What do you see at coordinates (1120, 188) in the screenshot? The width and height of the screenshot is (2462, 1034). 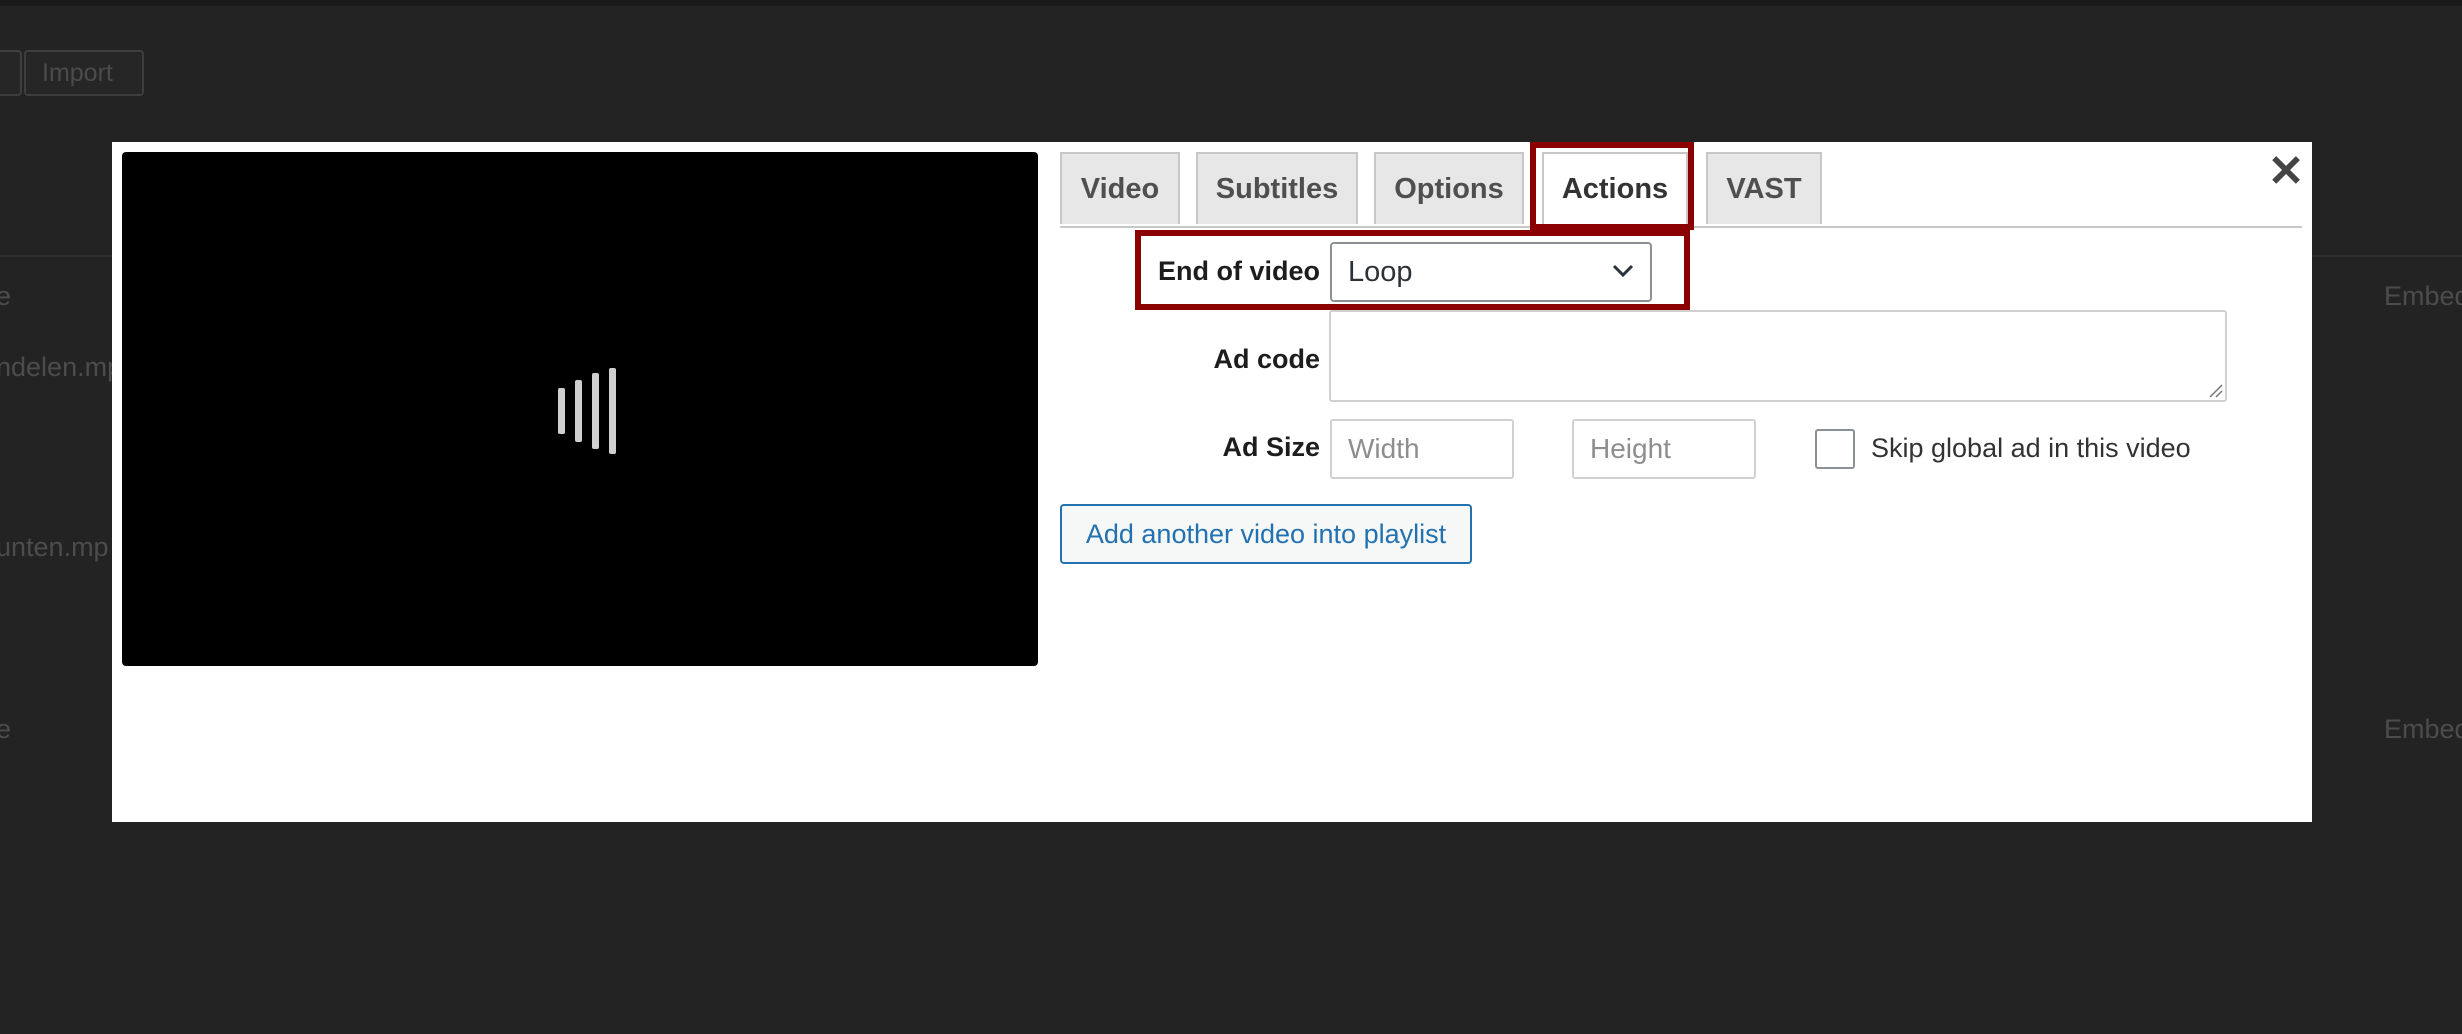 I see `tab-video: Video` at bounding box center [1120, 188].